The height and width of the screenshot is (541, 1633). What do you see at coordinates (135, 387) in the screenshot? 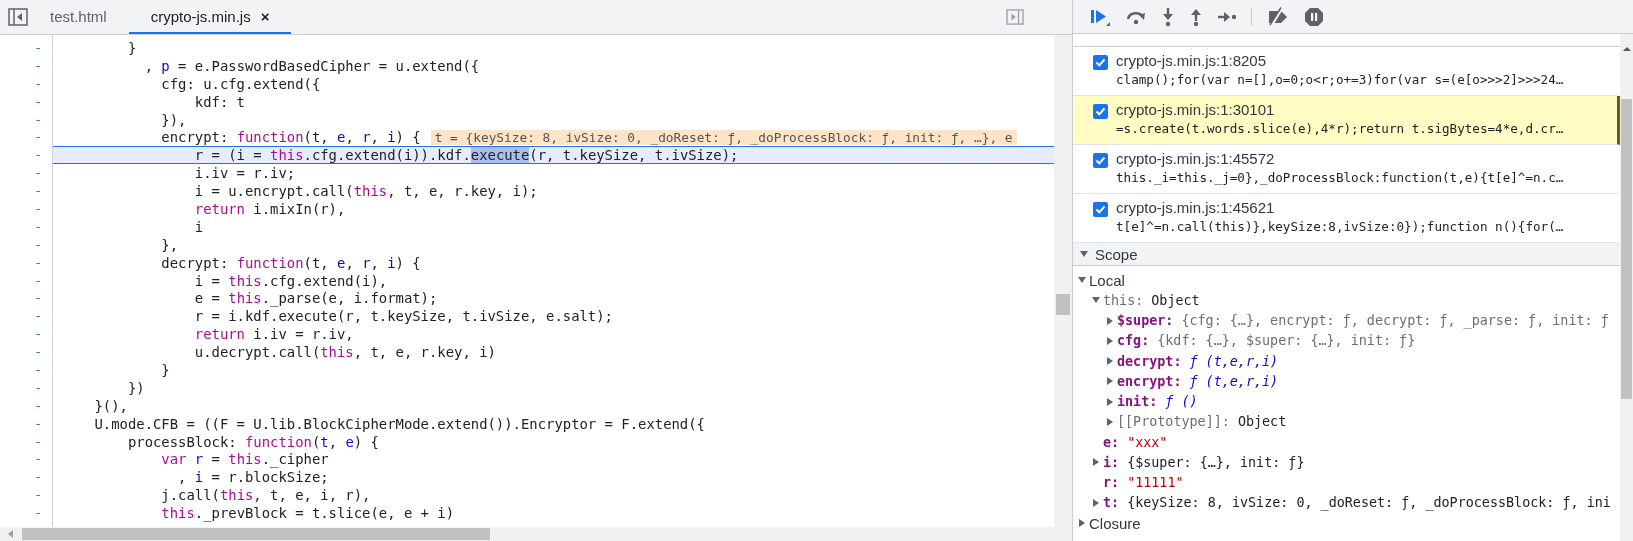
I see `code-line: })` at bounding box center [135, 387].